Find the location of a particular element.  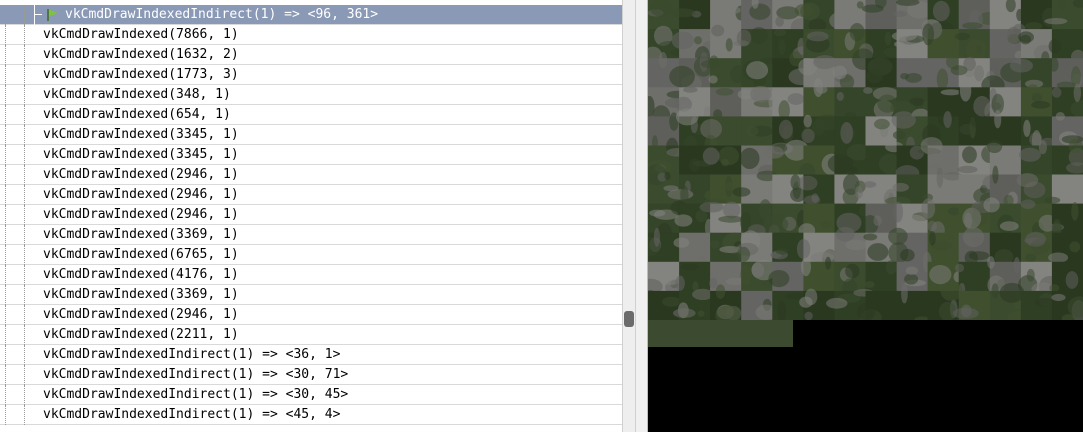

event-label: vkCmdDrawIndexedIndirect(1) => <45, 4> is located at coordinates (192, 414).